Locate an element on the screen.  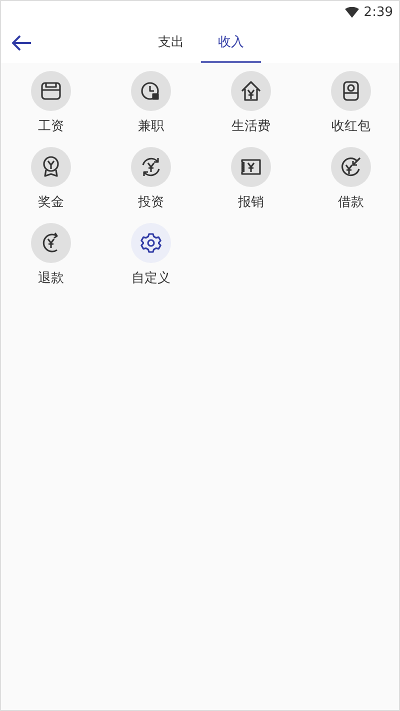
coin-cycle-icon is located at coordinates (151, 167).